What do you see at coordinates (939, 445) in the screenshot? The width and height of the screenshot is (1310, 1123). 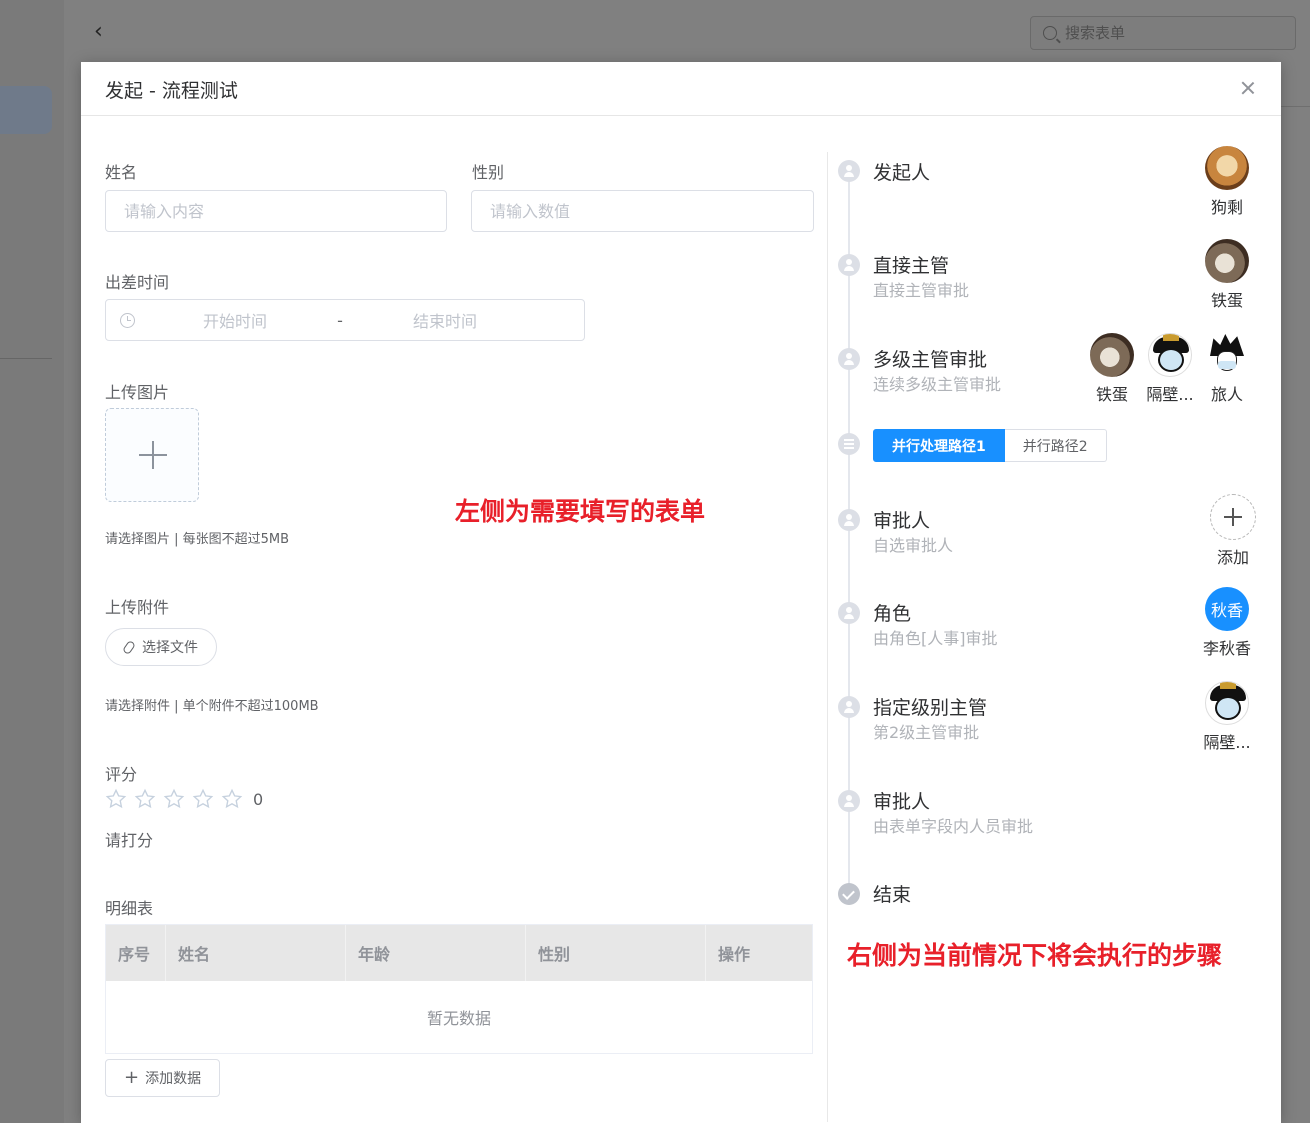 I see `tab-parallel-path-1: 并行处理路径1` at bounding box center [939, 445].